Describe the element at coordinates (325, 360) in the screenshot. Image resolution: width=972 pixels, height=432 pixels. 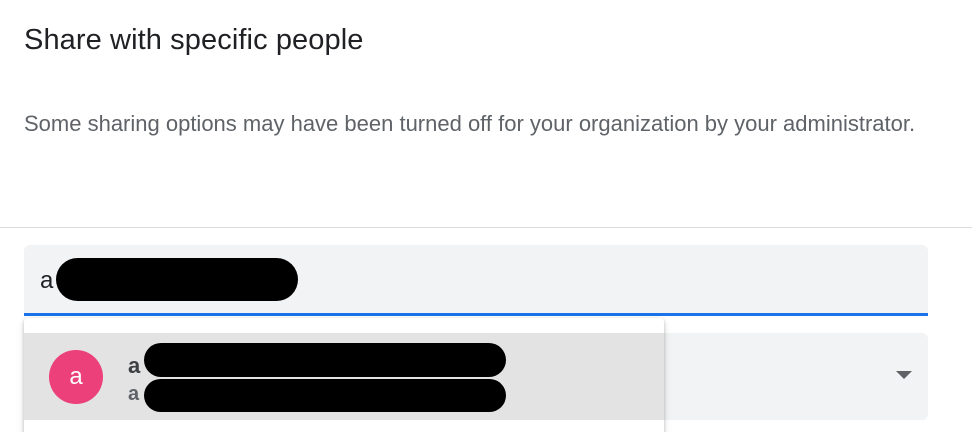
I see `redacted-name` at that location.